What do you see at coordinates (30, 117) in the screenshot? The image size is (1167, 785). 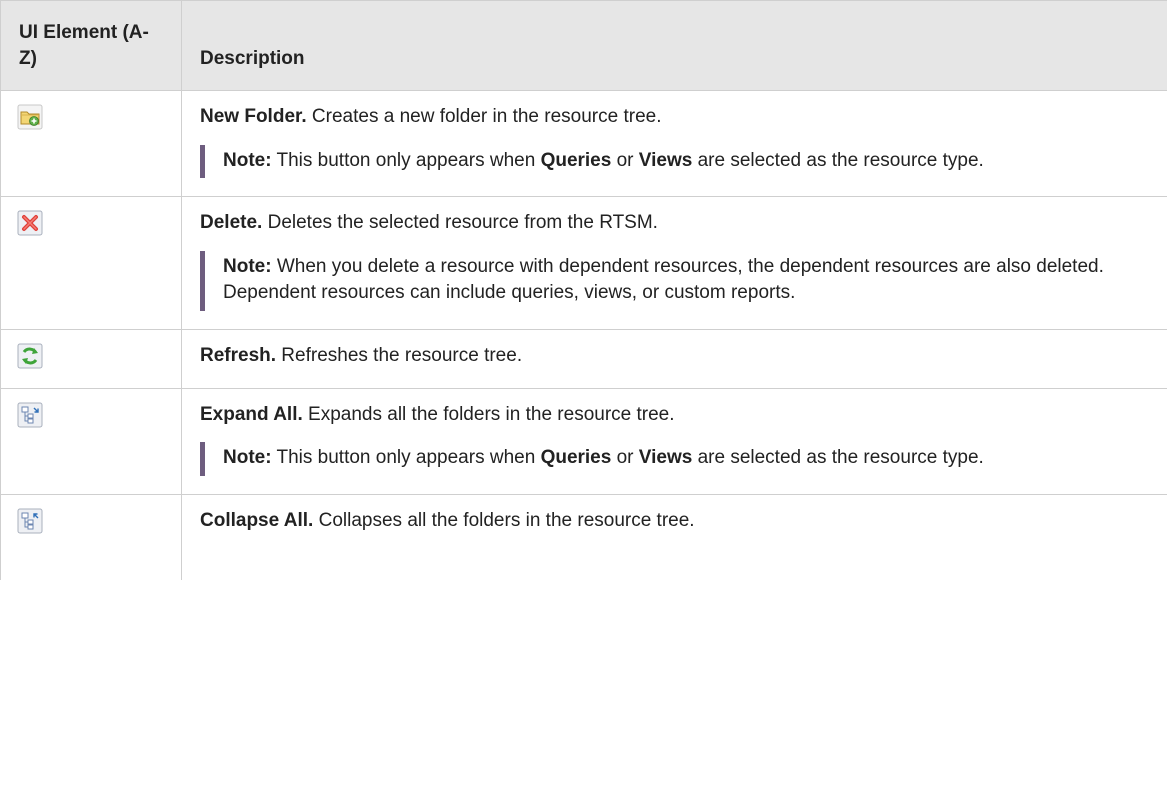 I see `new-folder-icon` at bounding box center [30, 117].